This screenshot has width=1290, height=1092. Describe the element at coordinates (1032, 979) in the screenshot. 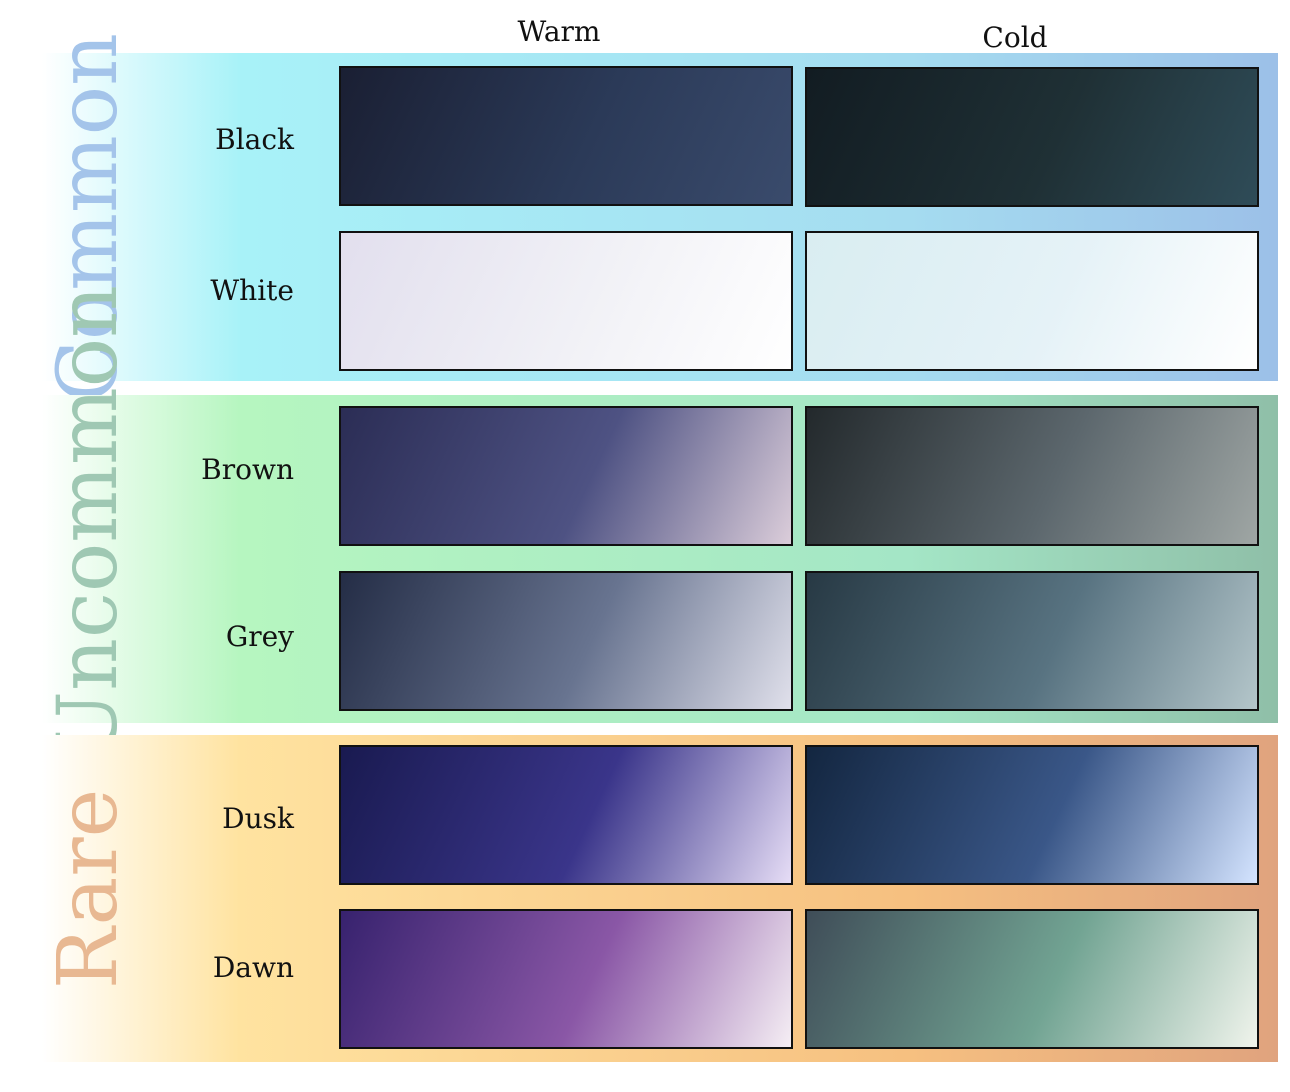

I see `swatch-dawn-cold` at that location.